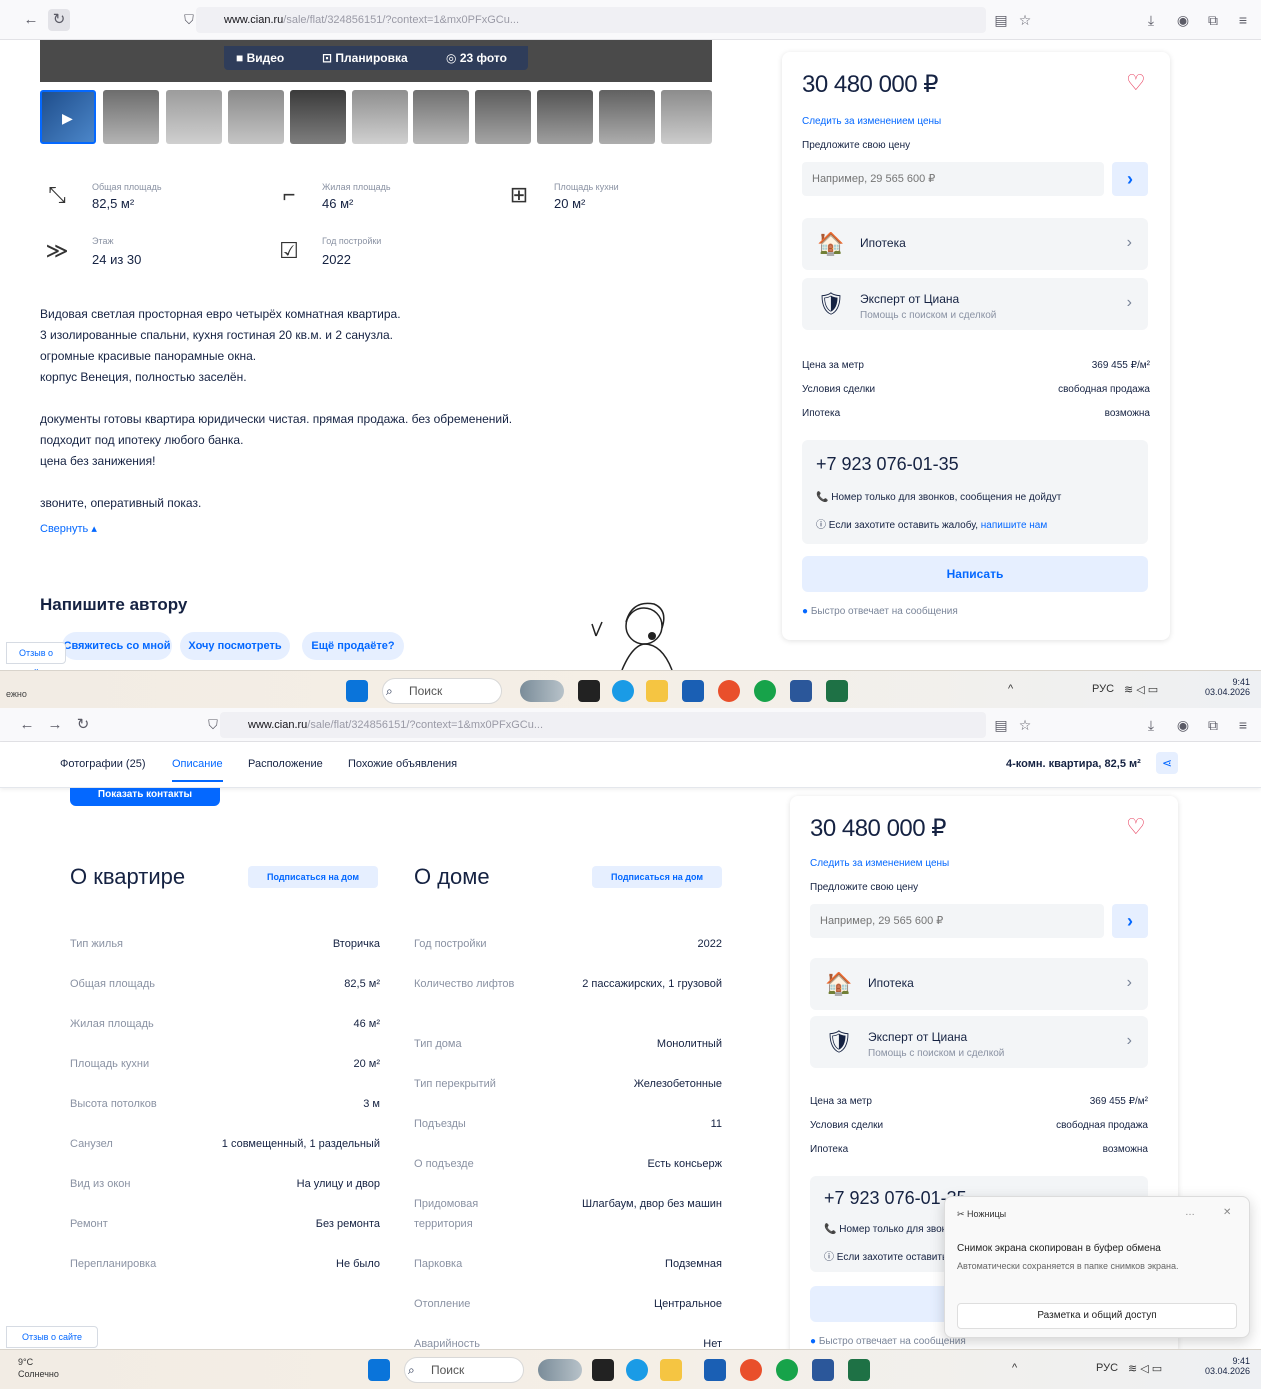  Describe the element at coordinates (38, 1368) in the screenshot. I see `weather-widget: 9°C Солнечно` at that location.